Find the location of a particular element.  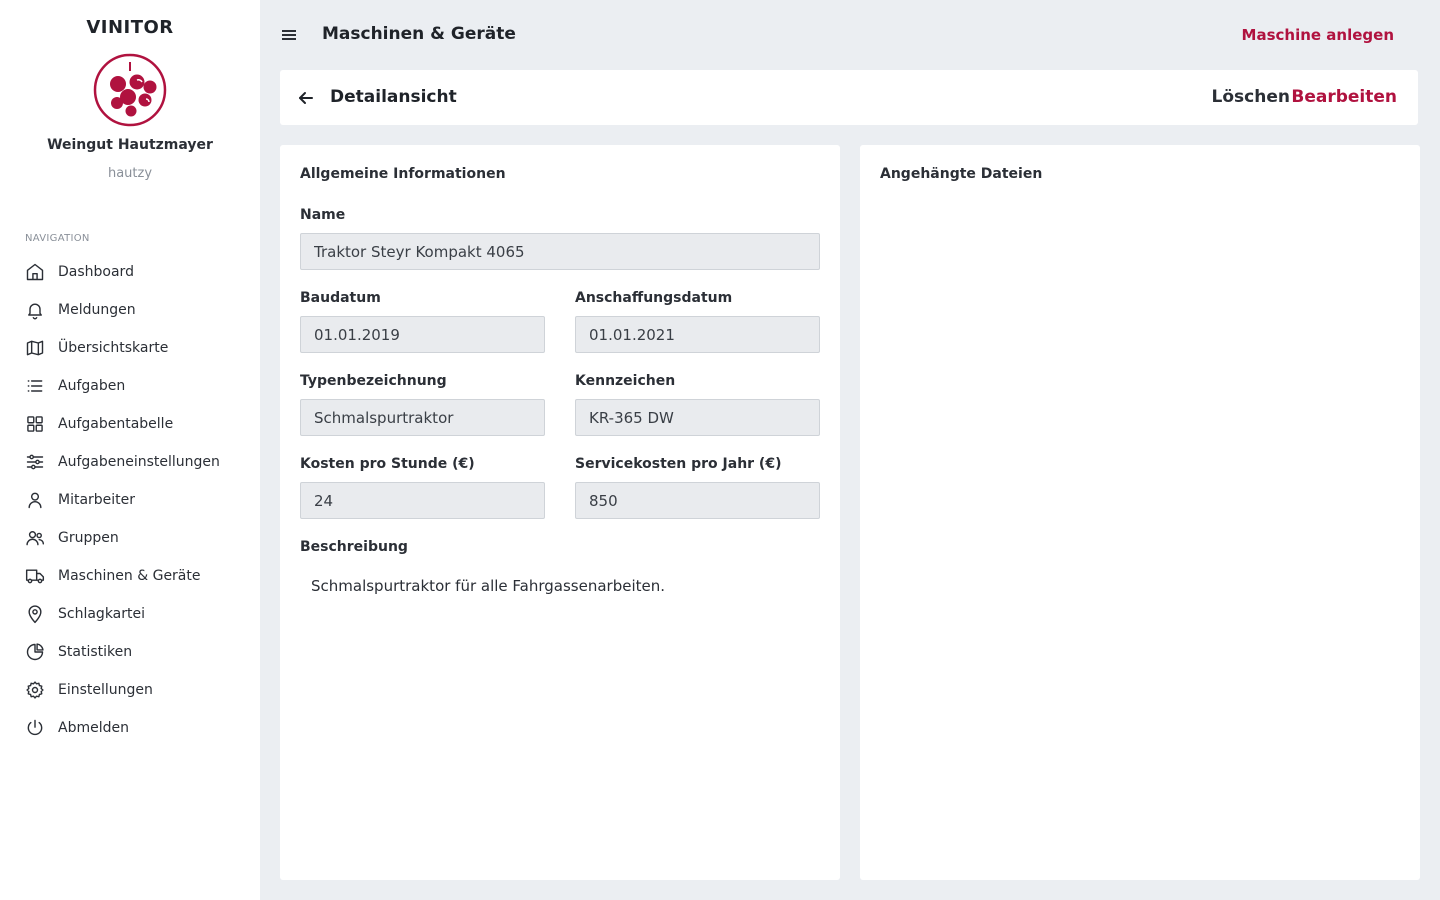

nav-label: Meldungen is located at coordinates (97, 310).